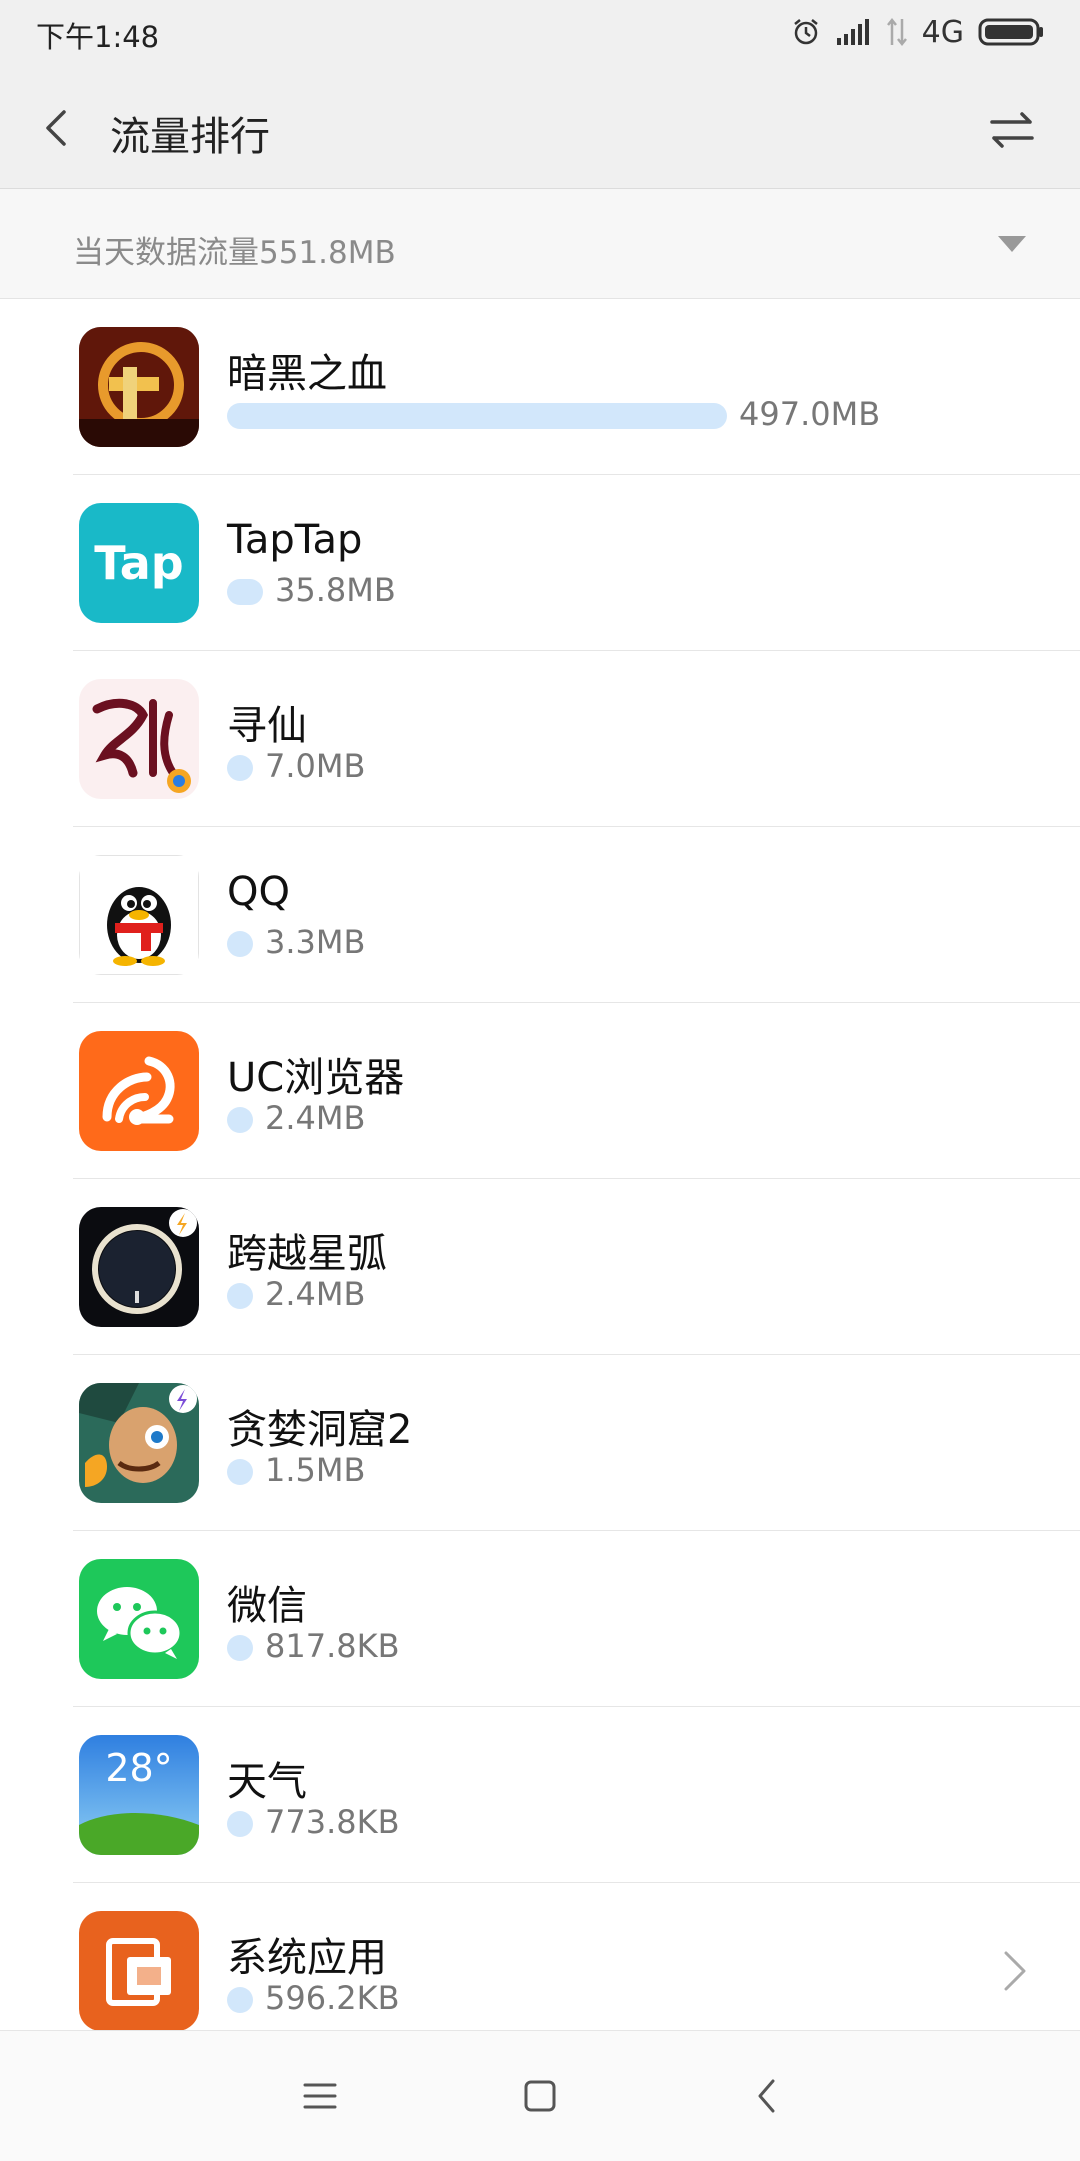  What do you see at coordinates (540, 1267) in the screenshot?
I see `app-usage-row: 跨越星弧 2.4MB` at bounding box center [540, 1267].